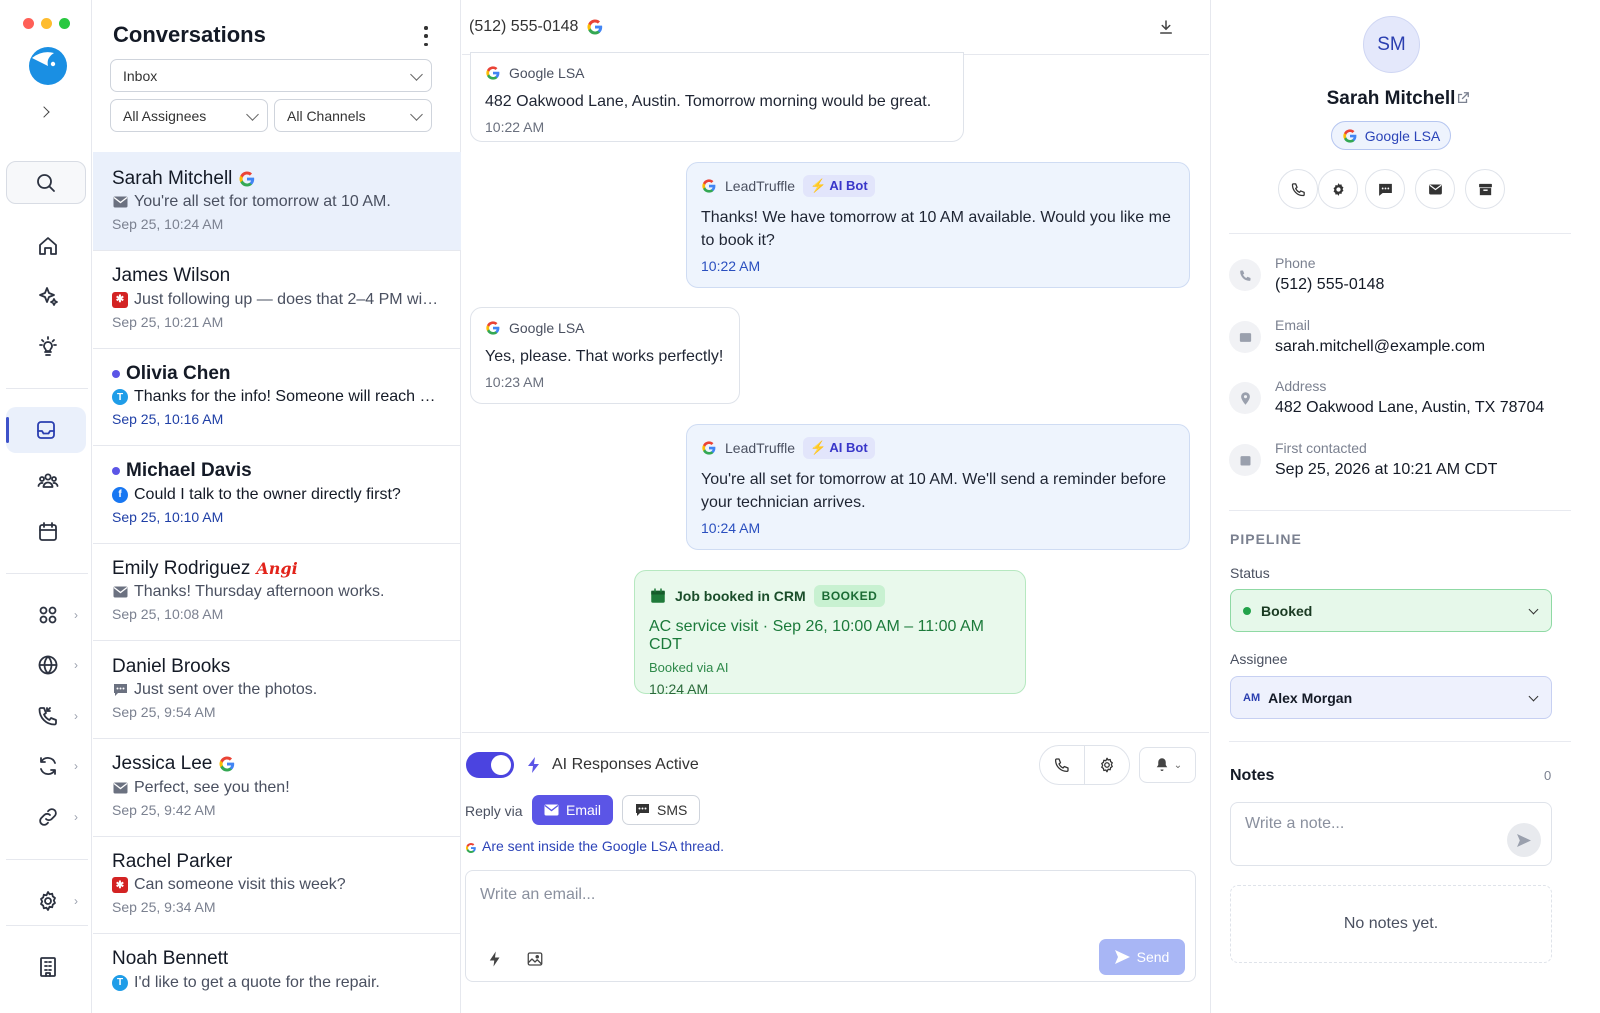 This screenshot has height=1013, width=1600. What do you see at coordinates (1435, 189) in the screenshot?
I see `profile-email-button` at bounding box center [1435, 189].